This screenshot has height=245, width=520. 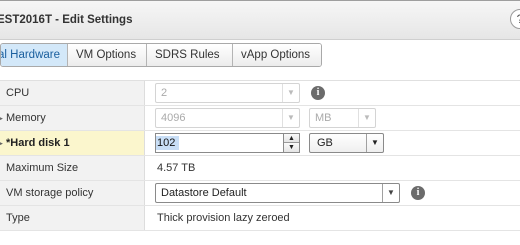 I want to click on disk-unit: GB, so click(x=325, y=143).